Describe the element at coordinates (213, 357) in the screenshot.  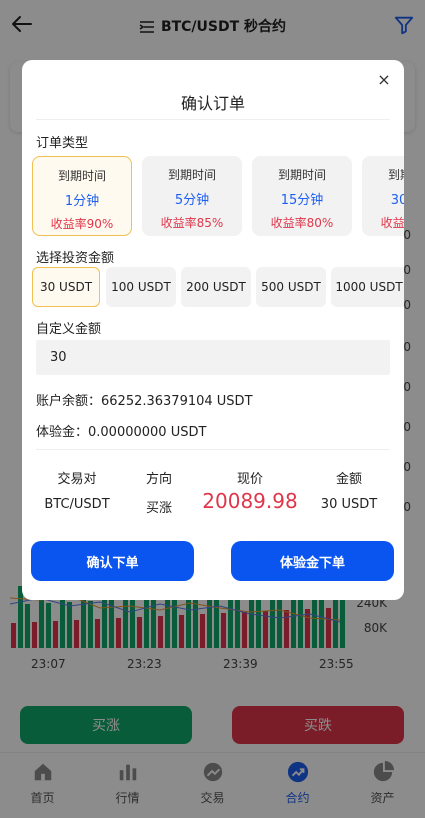
I see `custom-amount-input` at that location.